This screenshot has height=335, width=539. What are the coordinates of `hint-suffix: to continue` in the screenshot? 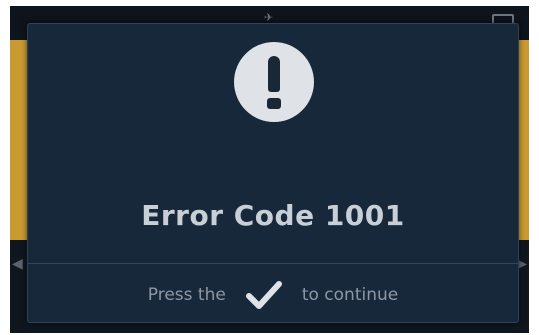 It's located at (350, 295).